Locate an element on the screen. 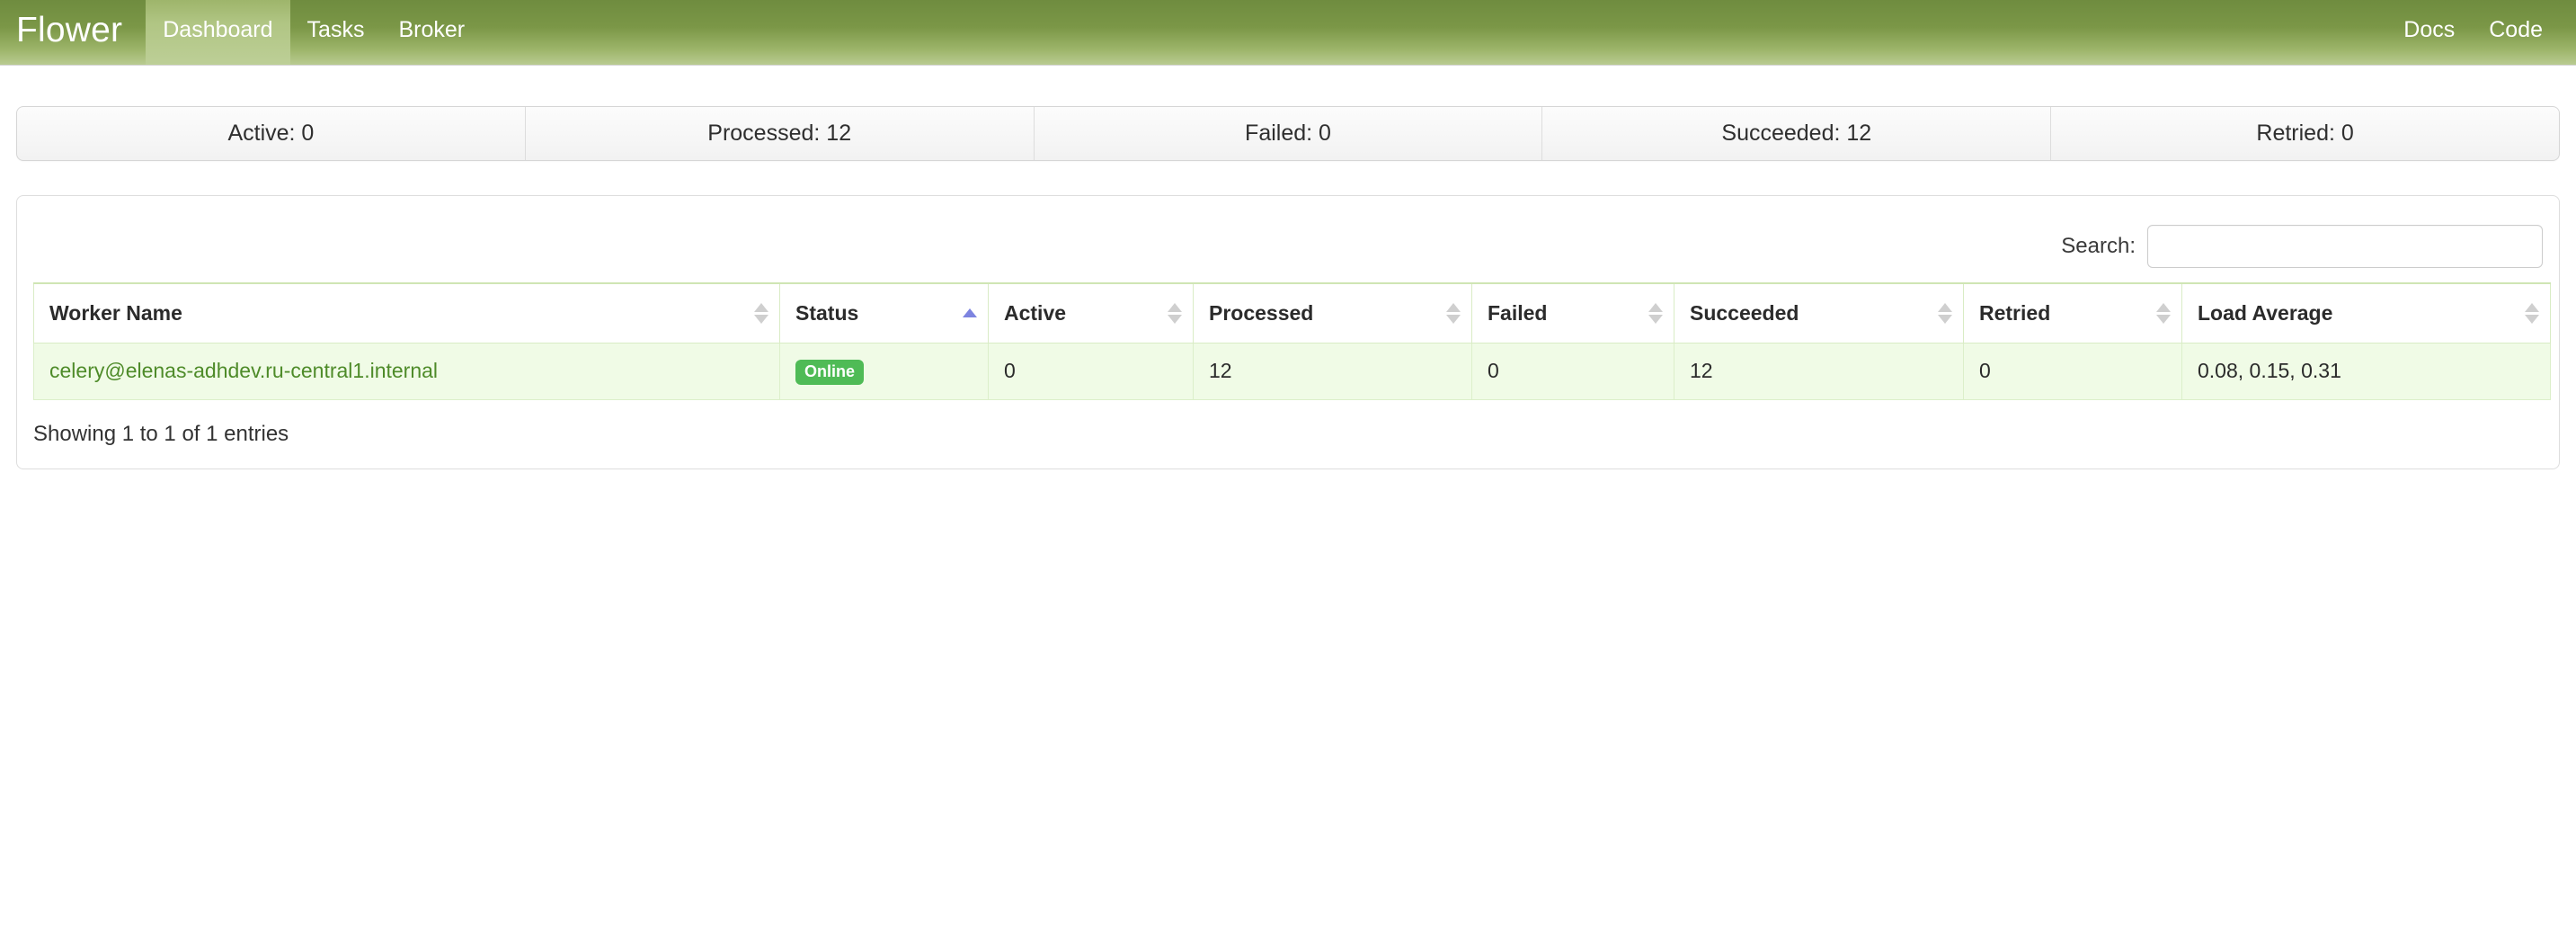  nav-item-tasks: Tasks is located at coordinates (336, 32).